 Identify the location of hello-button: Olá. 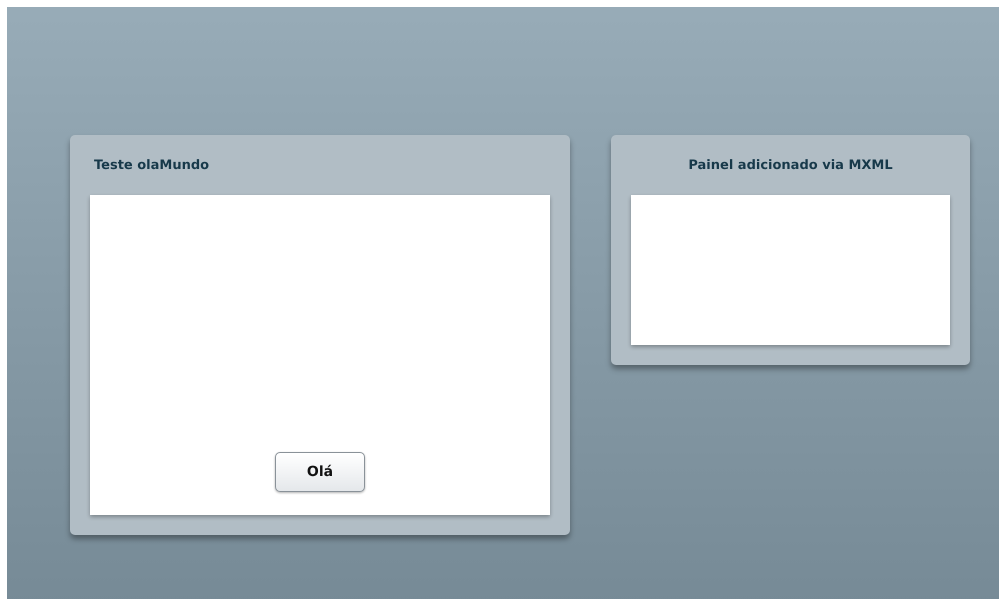
(320, 472).